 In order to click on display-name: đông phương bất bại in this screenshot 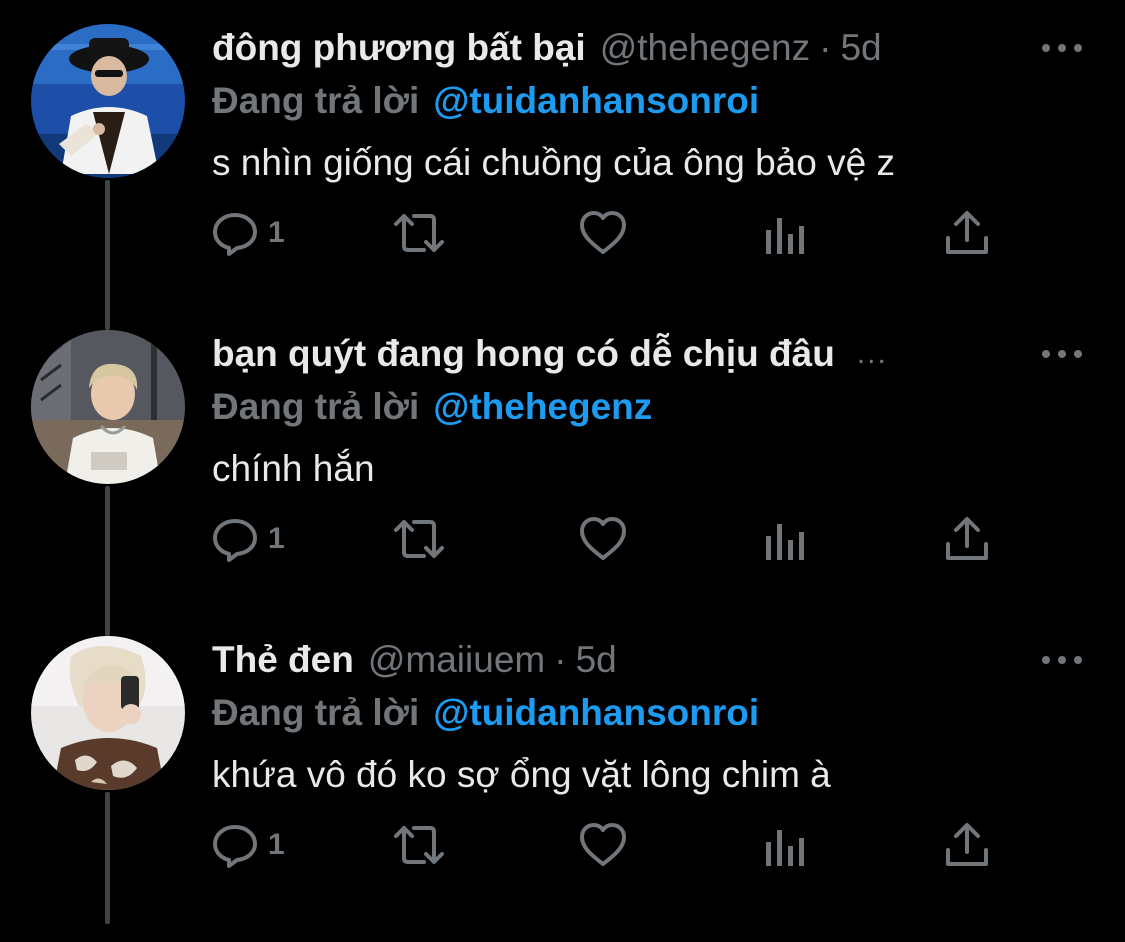, I will do `click(399, 48)`.